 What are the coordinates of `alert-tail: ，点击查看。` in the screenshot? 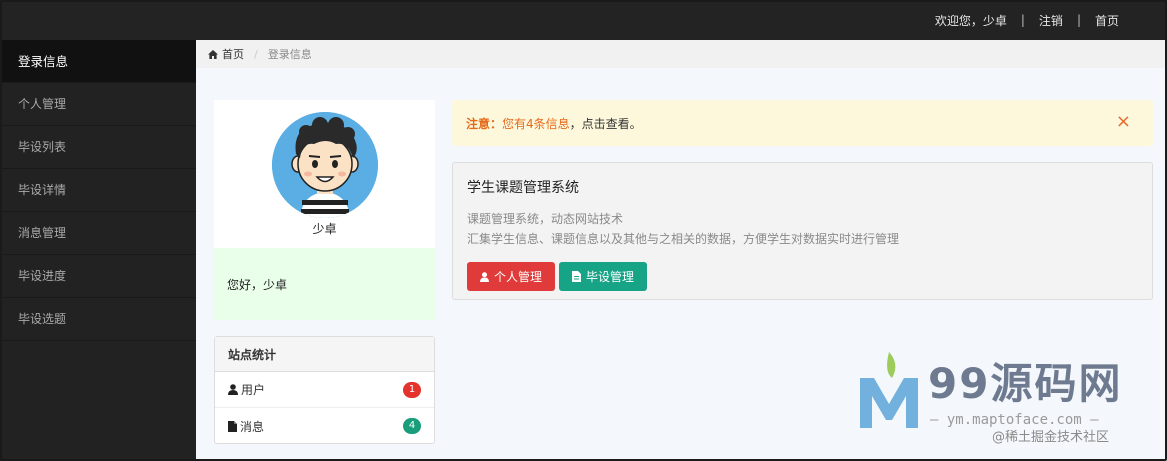 It's located at (605, 123).